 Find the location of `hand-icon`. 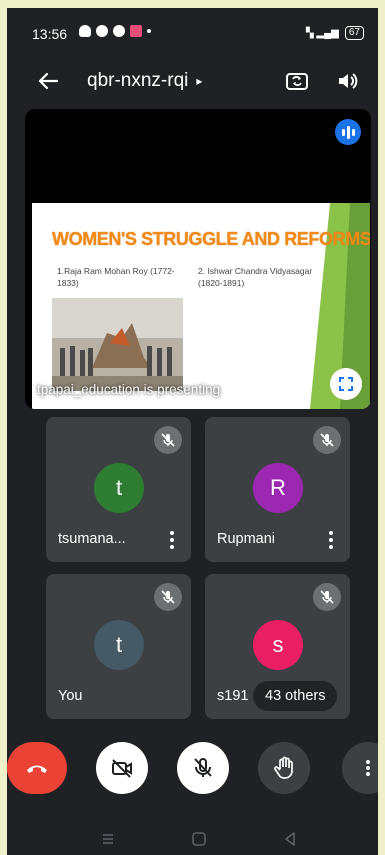

hand-icon is located at coordinates (283, 767).